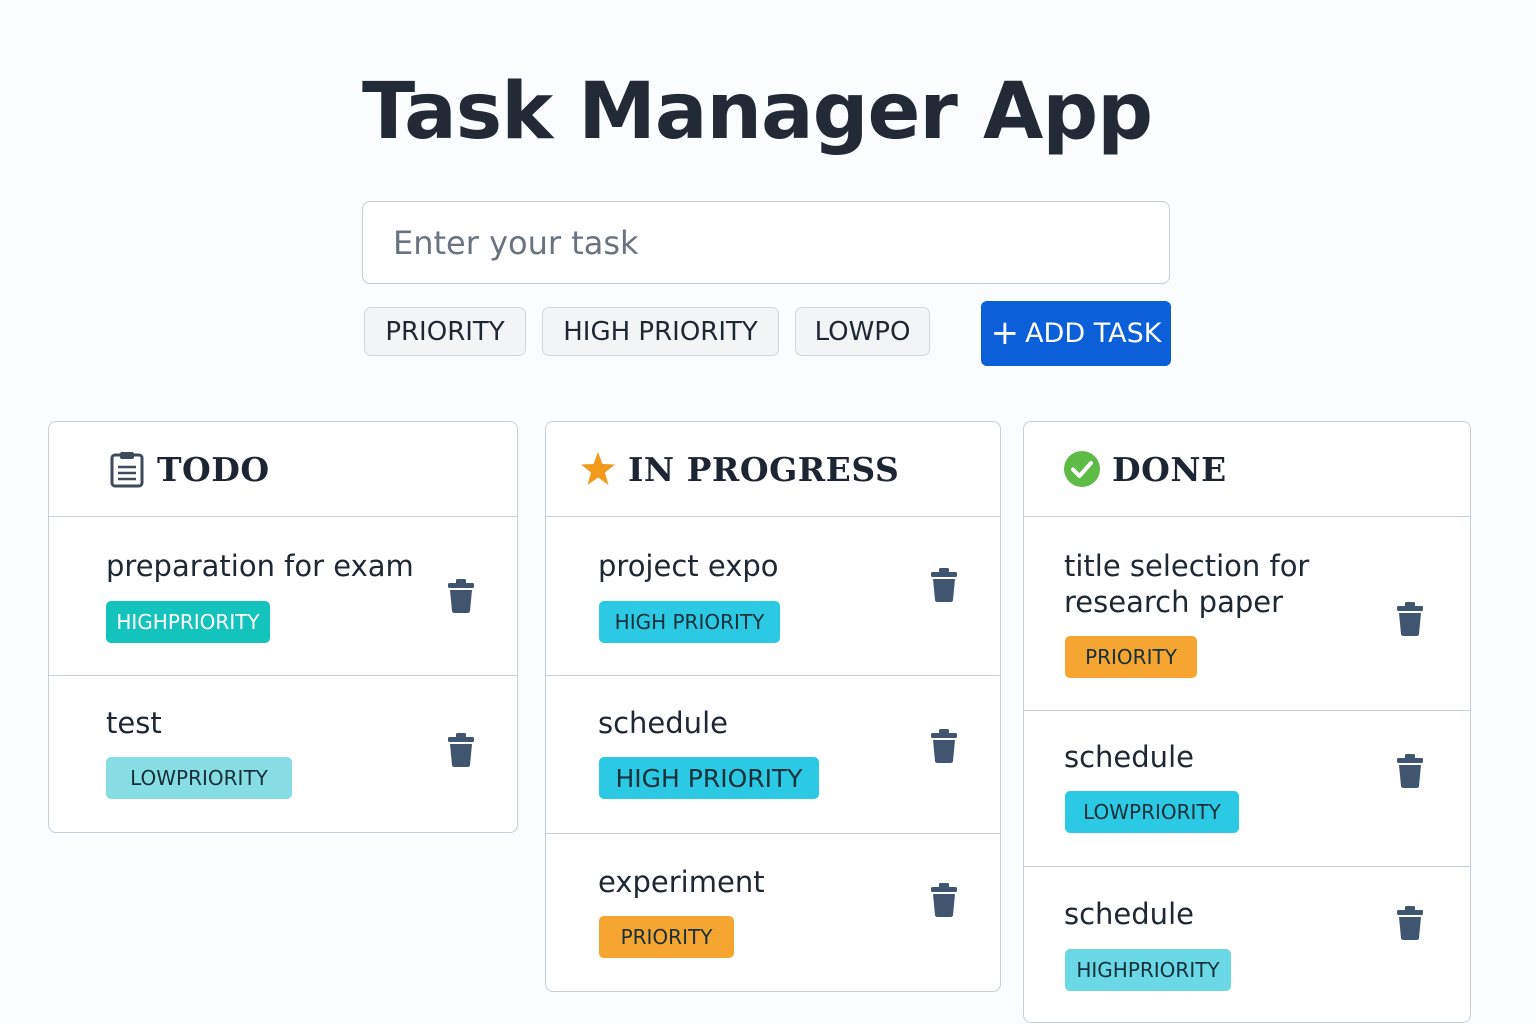 The image size is (1536, 1024). Describe the element at coordinates (773, 912) in the screenshot. I see `task-card: experiment PRIORITY` at that location.